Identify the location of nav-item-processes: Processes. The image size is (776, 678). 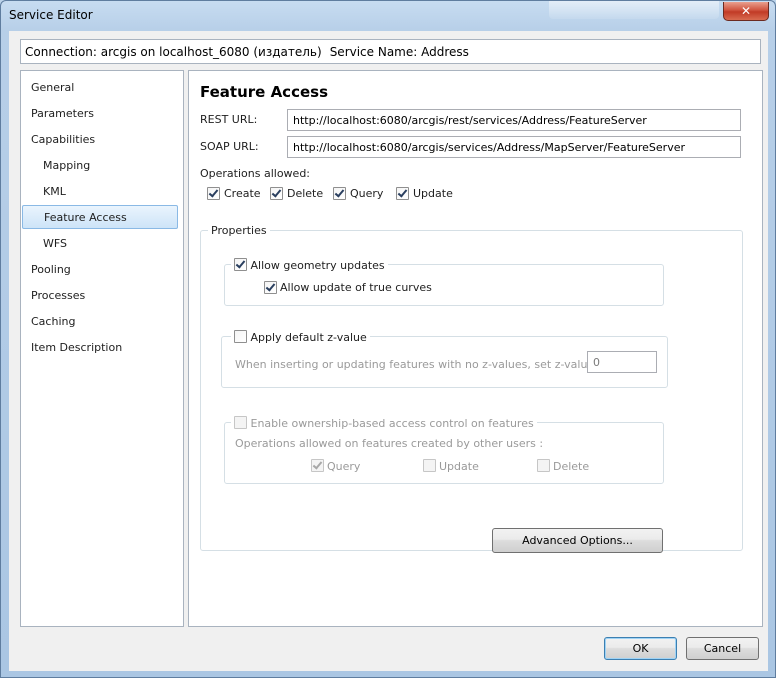
(100, 296).